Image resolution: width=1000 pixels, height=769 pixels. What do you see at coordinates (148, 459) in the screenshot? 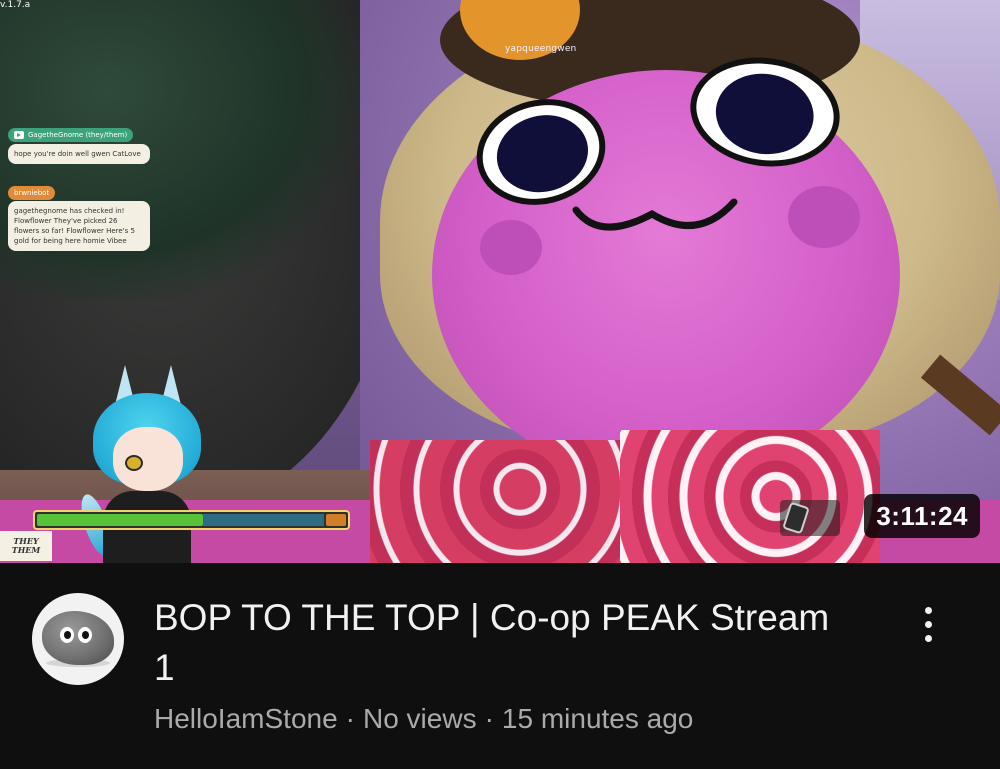
I see `avatar-face` at bounding box center [148, 459].